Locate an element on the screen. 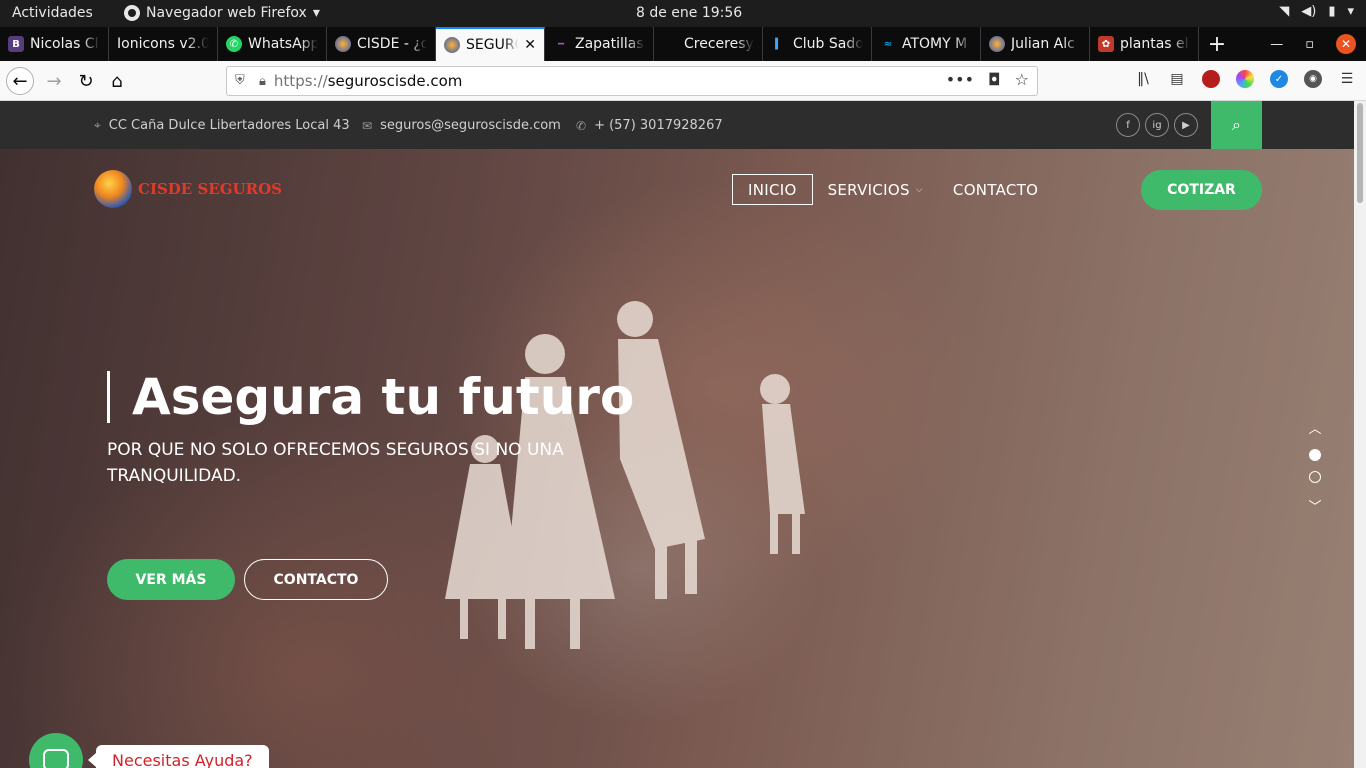 The width and height of the screenshot is (1366, 768). maximize-icon: ▫ is located at coordinates (1309, 44).